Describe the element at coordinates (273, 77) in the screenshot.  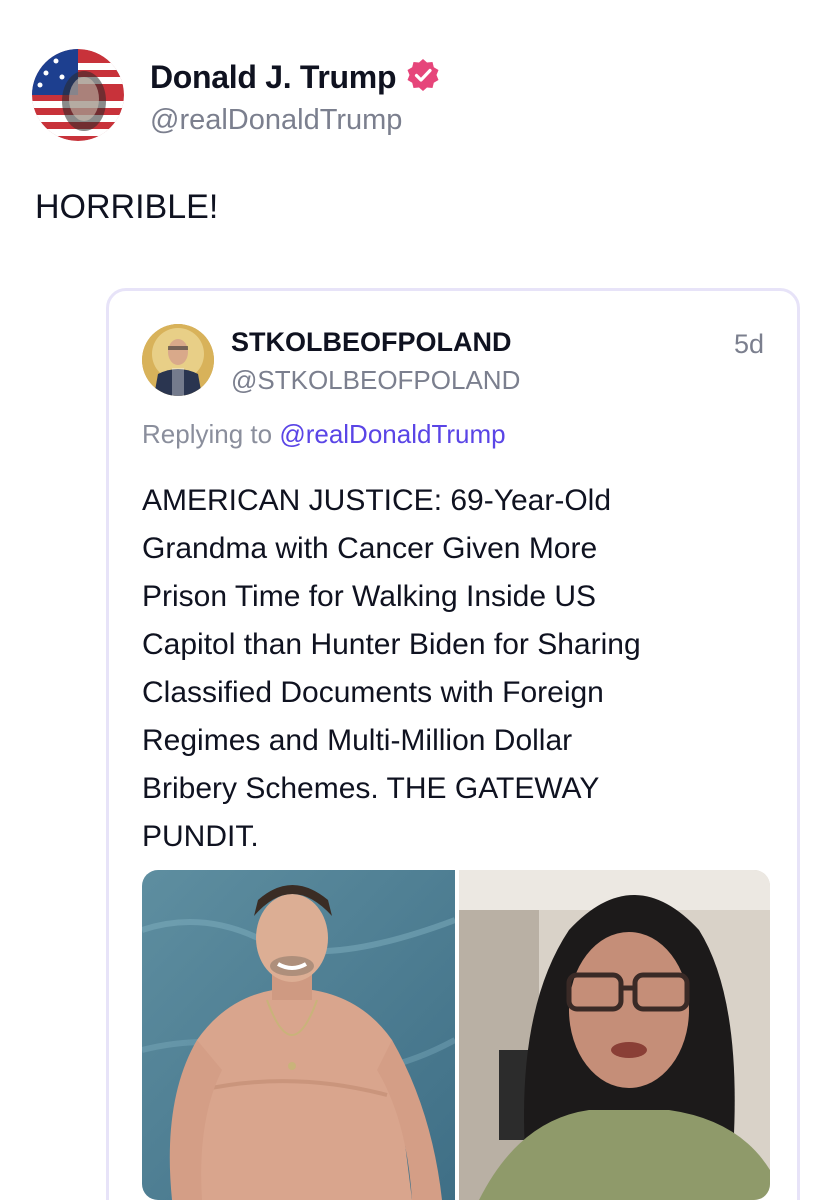
I see `author-name-text: Donald J. Trump` at that location.